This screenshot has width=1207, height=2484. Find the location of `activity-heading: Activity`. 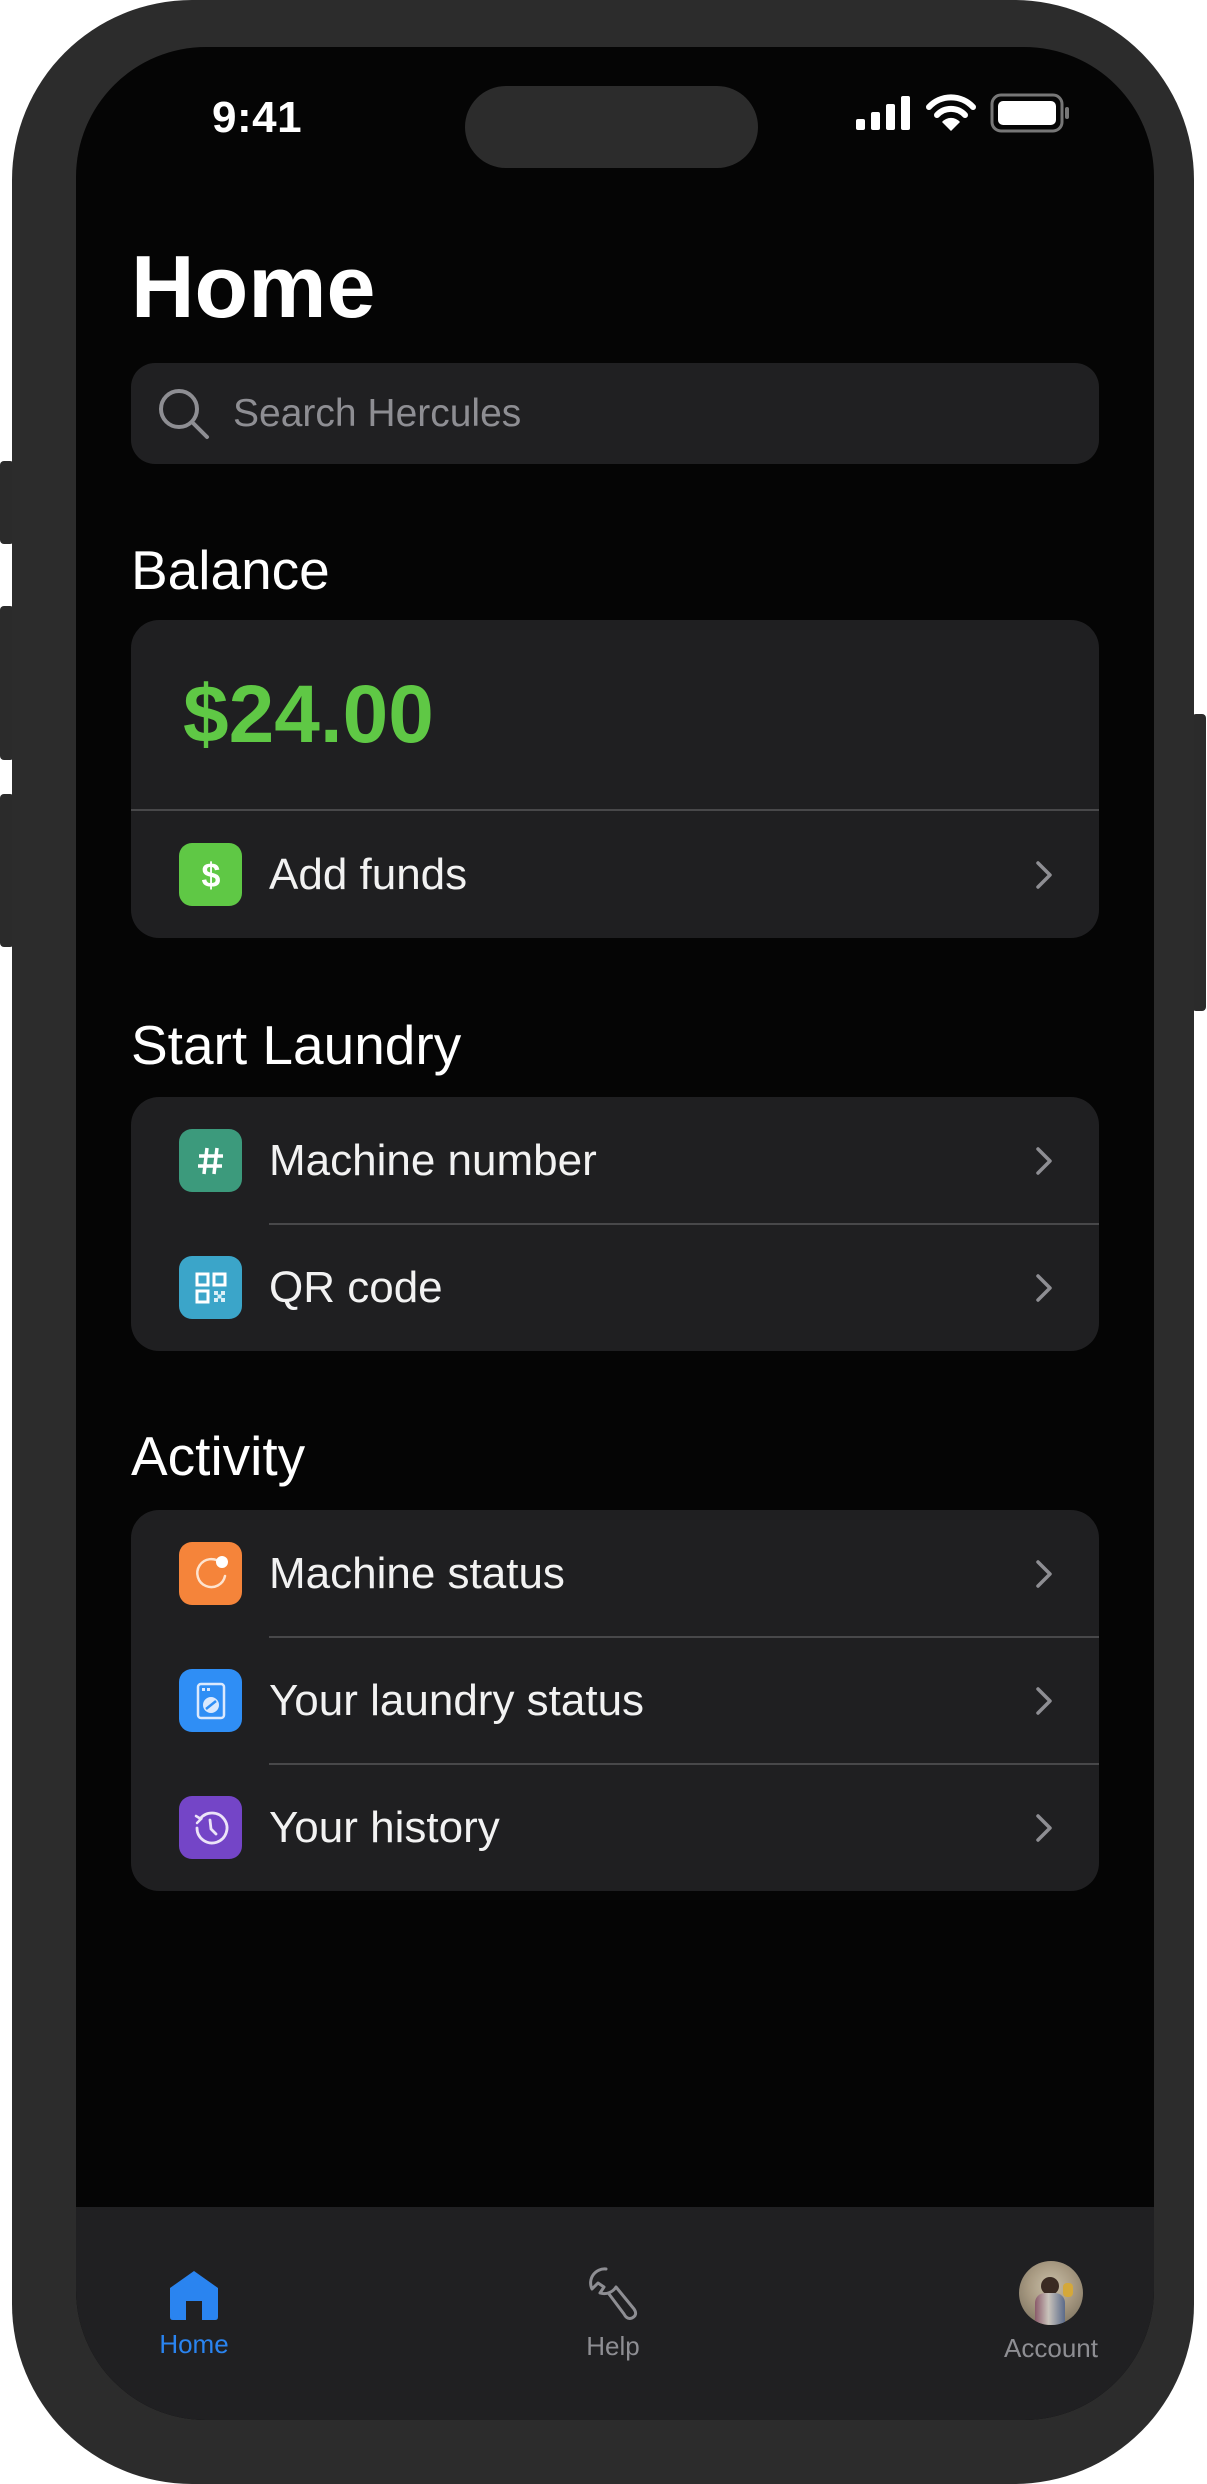

activity-heading: Activity is located at coordinates (218, 1456).